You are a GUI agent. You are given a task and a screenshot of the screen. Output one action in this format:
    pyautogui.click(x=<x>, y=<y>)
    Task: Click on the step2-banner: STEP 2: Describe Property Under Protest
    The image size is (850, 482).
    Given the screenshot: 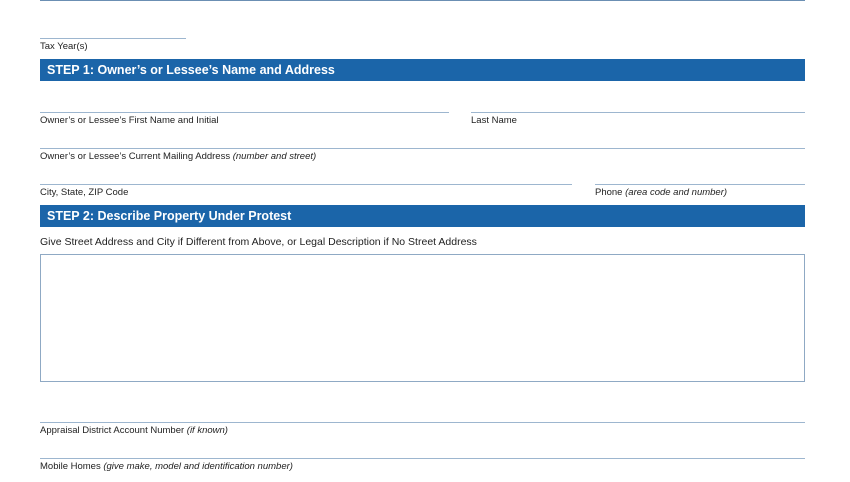 What is the action you would take?
    pyautogui.click(x=422, y=216)
    